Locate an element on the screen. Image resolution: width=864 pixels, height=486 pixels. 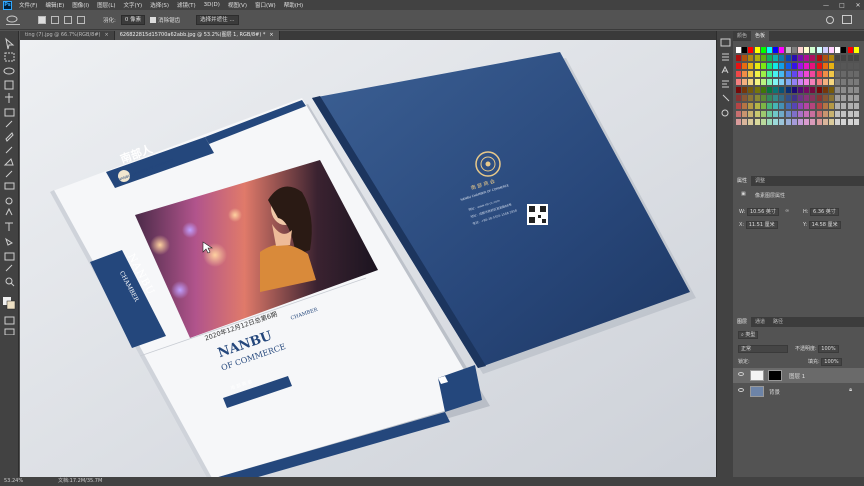
layer-row-background: 背景 🔒︎ is located at coordinates (798, 391).